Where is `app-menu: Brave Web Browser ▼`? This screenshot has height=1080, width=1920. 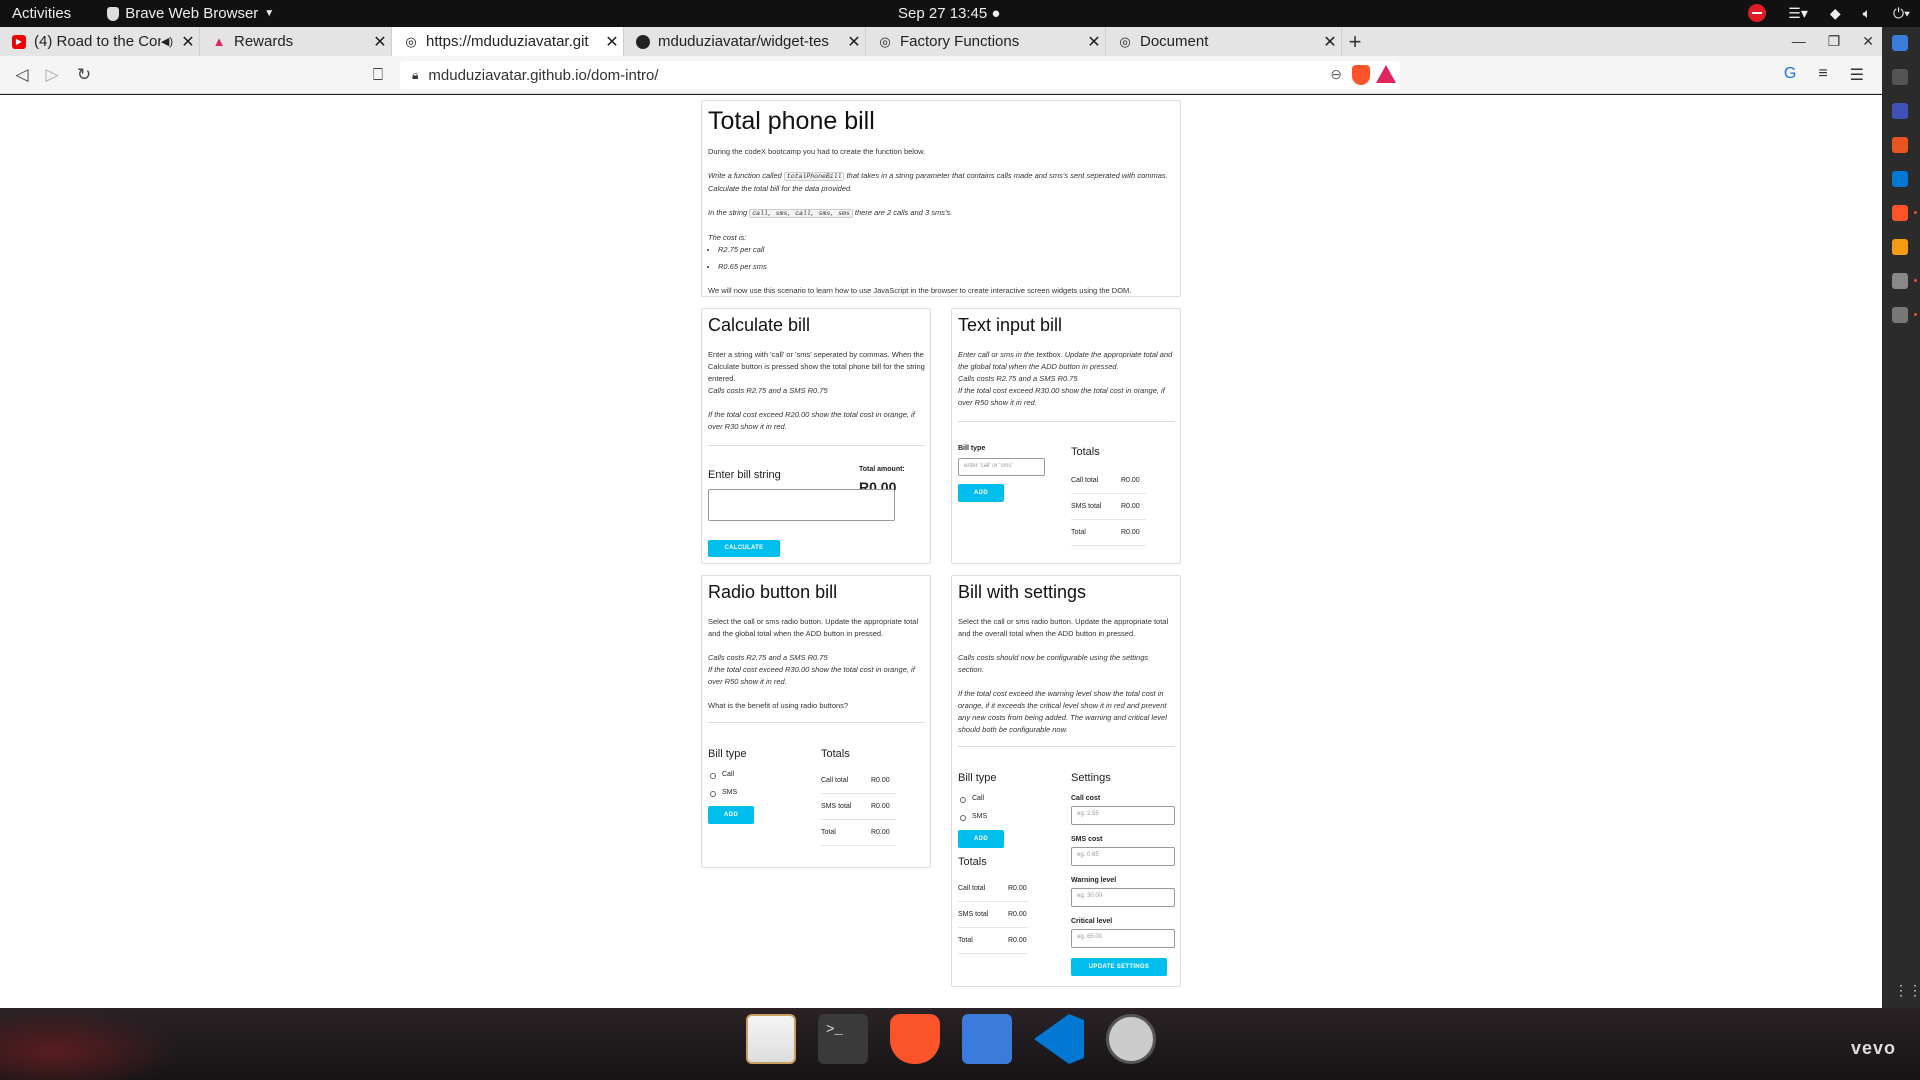
app-menu: Brave Web Browser ▼ is located at coordinates (190, 13).